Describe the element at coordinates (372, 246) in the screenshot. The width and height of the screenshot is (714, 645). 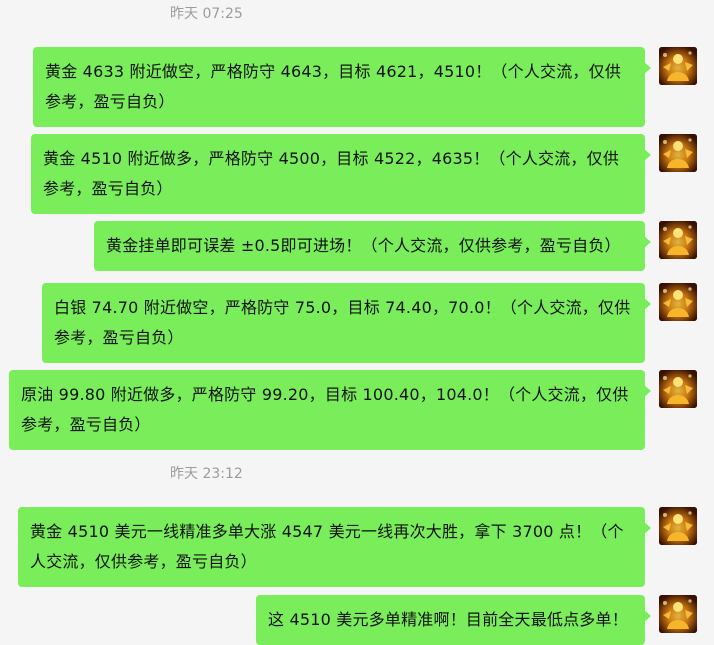
I see `message-bubble: 黄金挂单即可误差 ±0.5即可进场！（个人交流，仅供参考，盈亏自负）` at that location.